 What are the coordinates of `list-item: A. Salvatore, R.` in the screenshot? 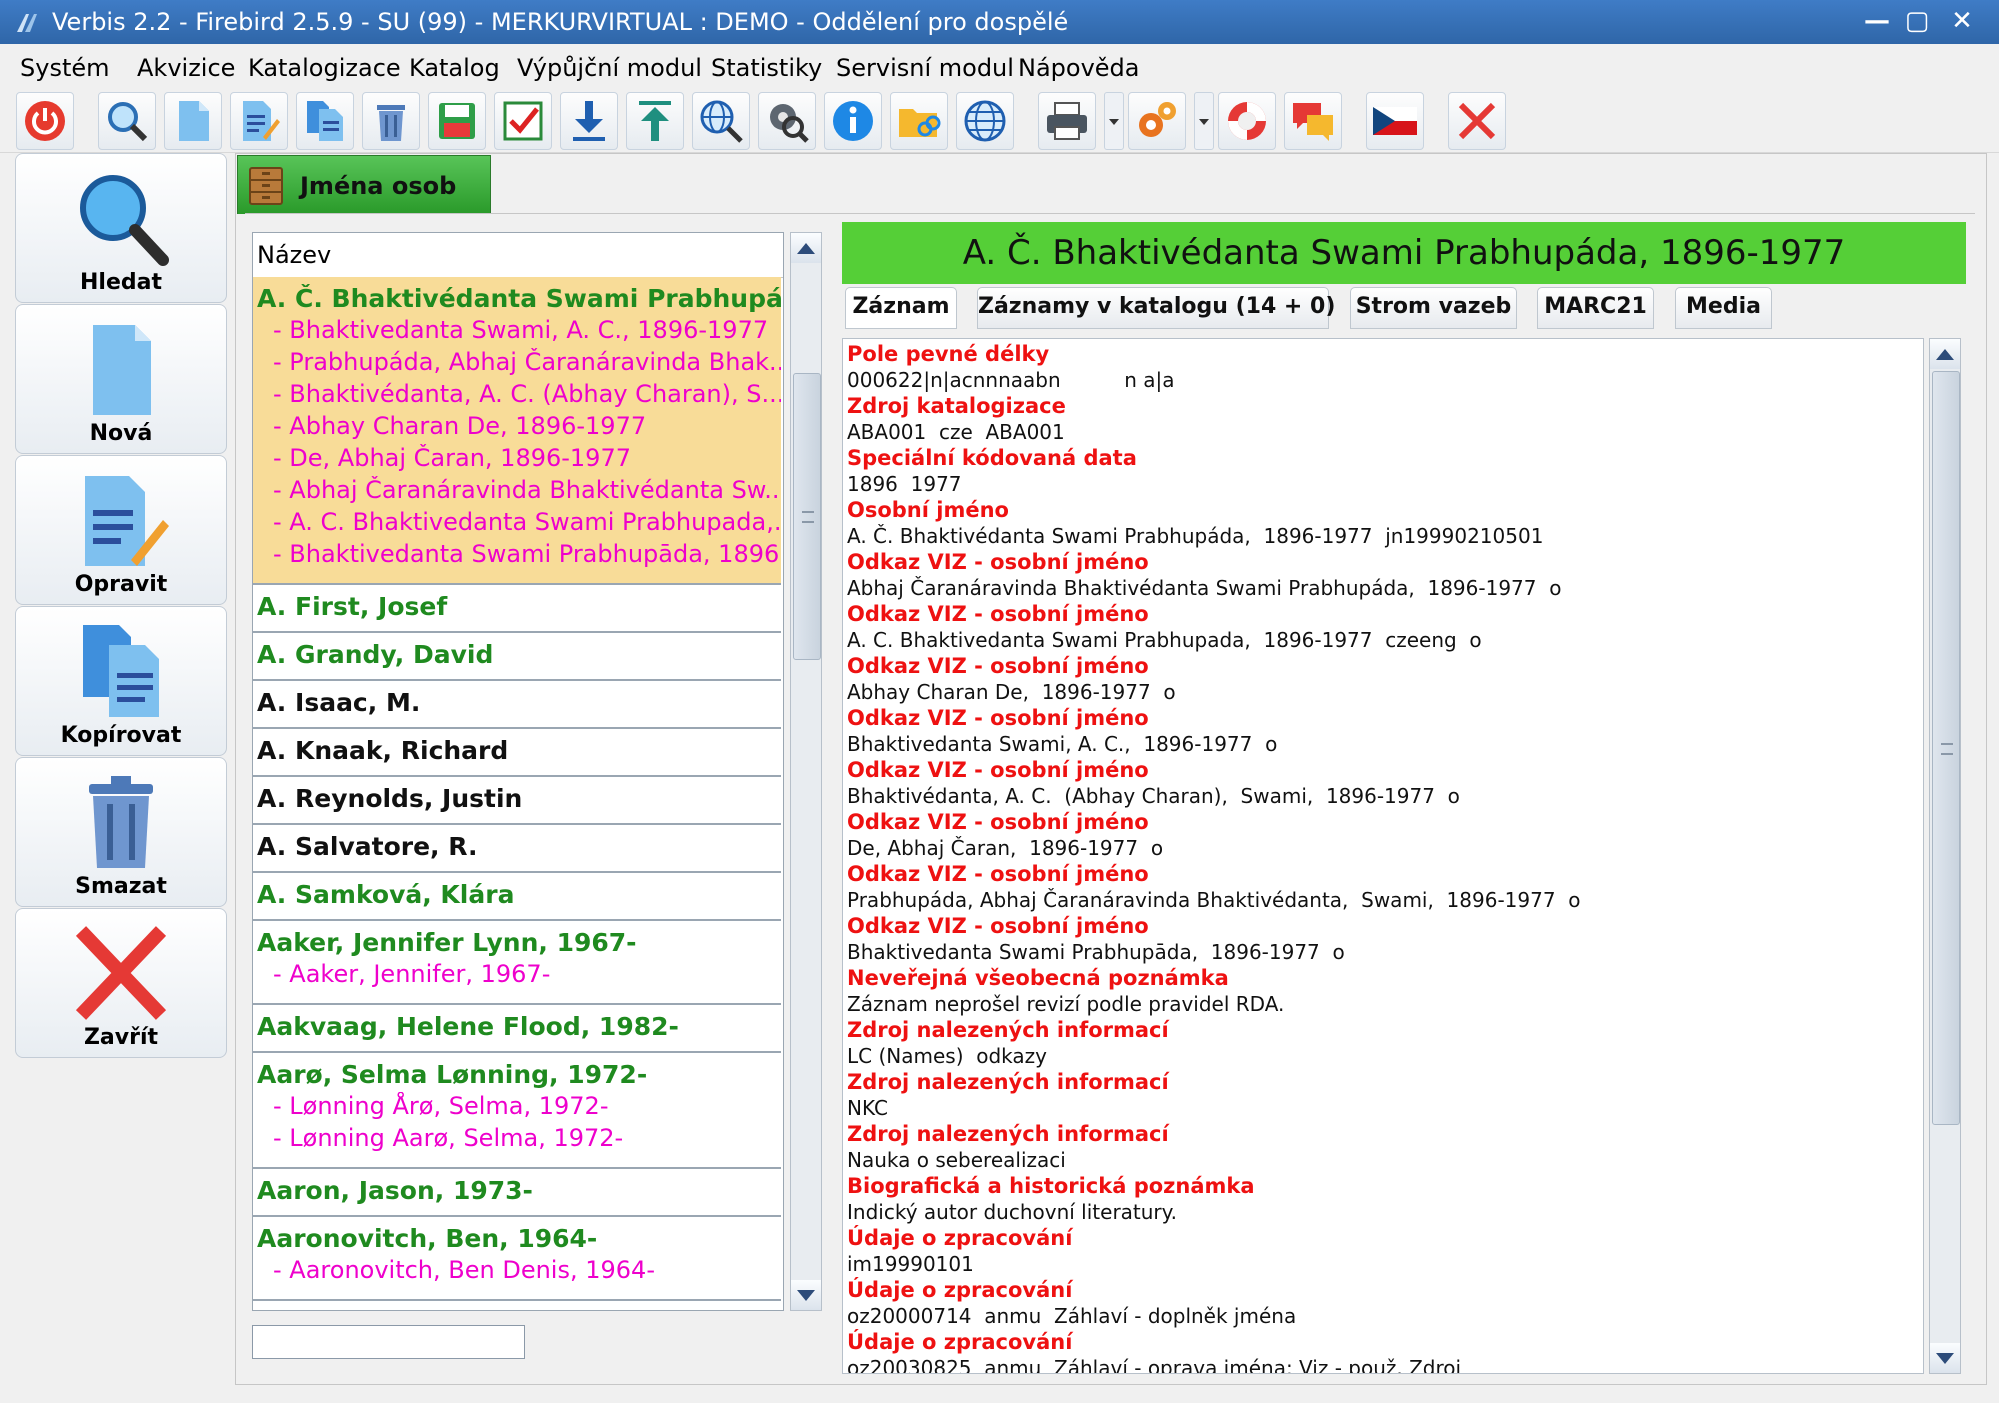 It's located at (517, 849).